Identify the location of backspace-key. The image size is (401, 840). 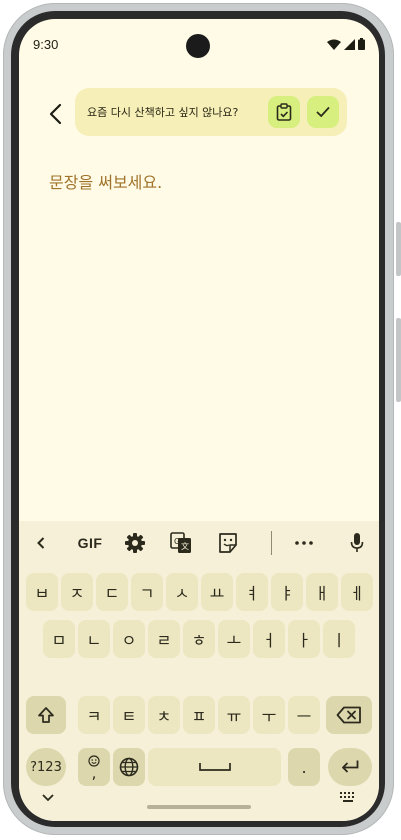
(349, 715).